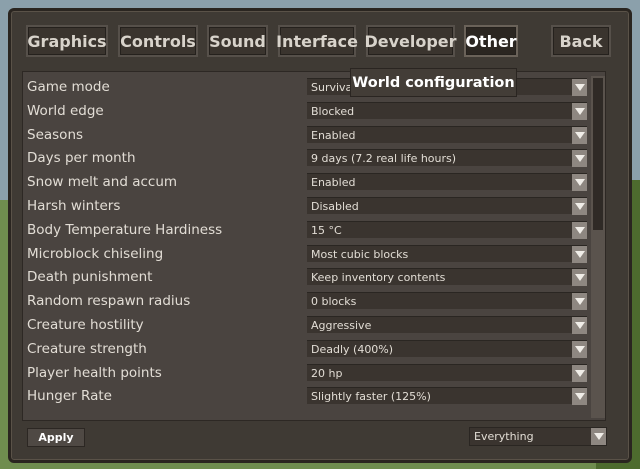 The image size is (640, 469). I want to click on scrollbar-thumb, so click(598, 154).